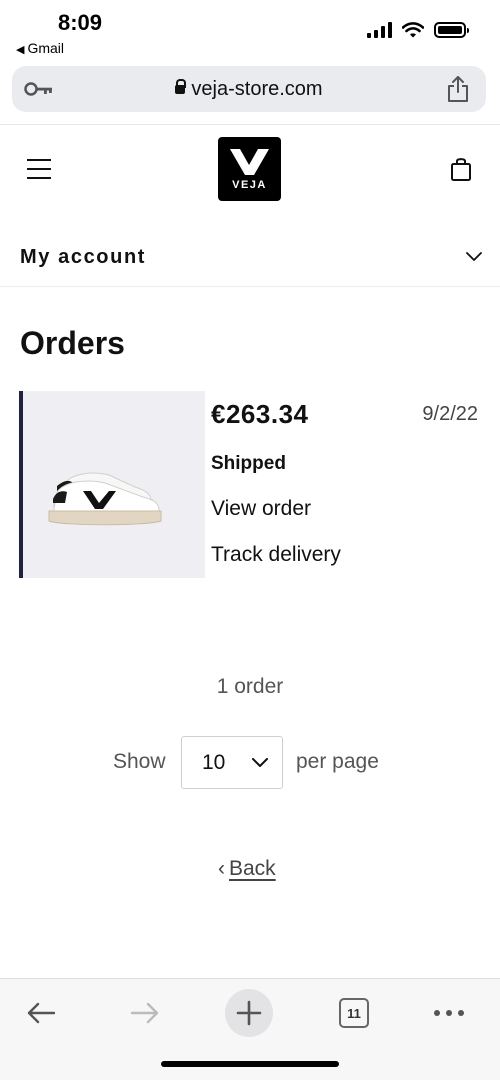 Image resolution: width=500 pixels, height=1080 pixels. I want to click on tab-count: 11, so click(354, 1013).